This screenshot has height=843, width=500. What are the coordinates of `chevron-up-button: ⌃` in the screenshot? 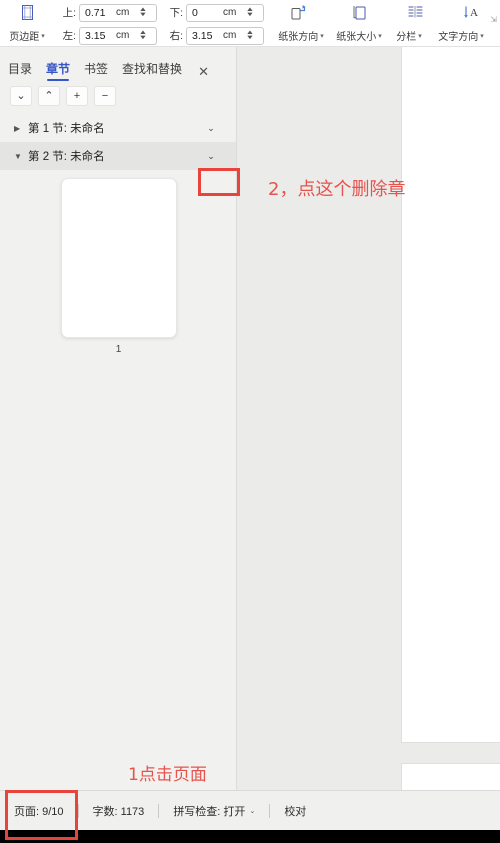 It's located at (49, 96).